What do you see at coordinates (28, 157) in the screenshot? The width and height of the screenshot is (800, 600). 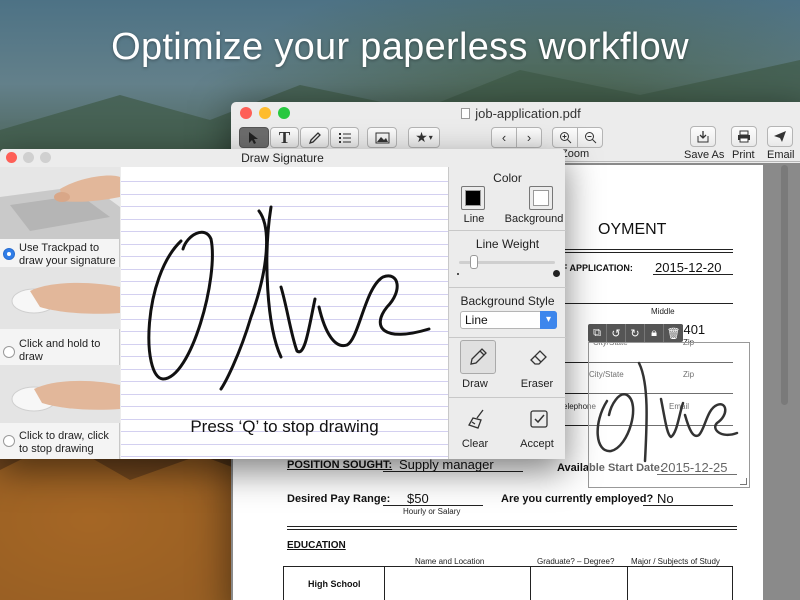 I see `dialog-minimize-button` at bounding box center [28, 157].